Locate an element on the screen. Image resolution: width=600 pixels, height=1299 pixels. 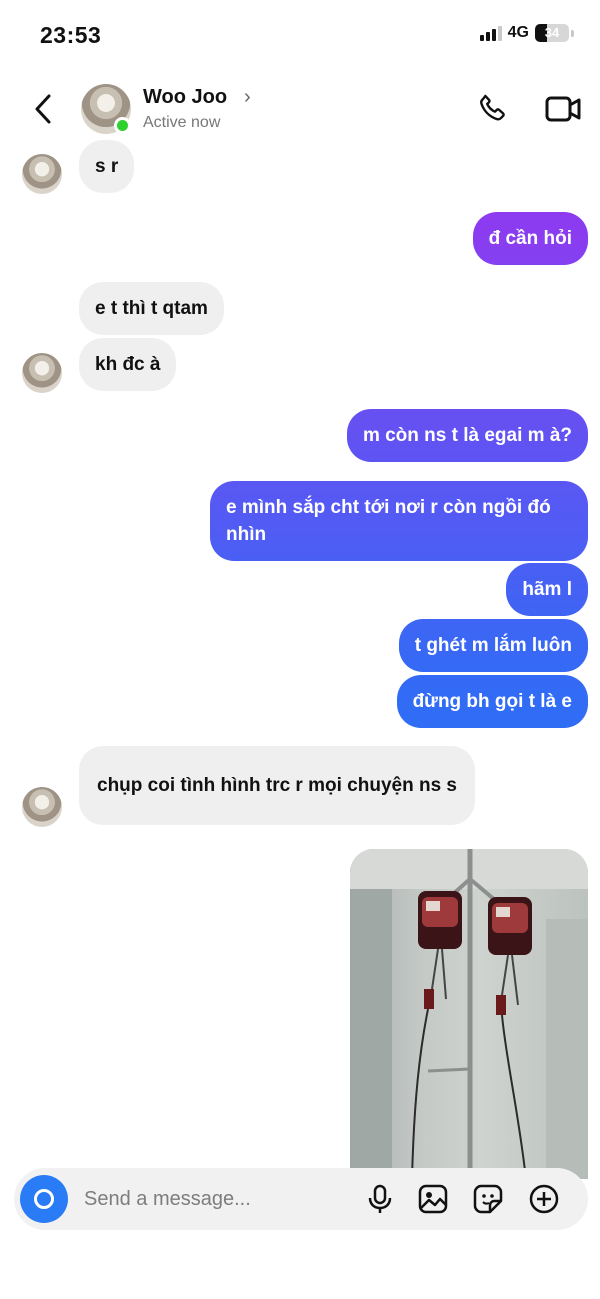
message-incoming: kh đc à is located at coordinates (128, 364).